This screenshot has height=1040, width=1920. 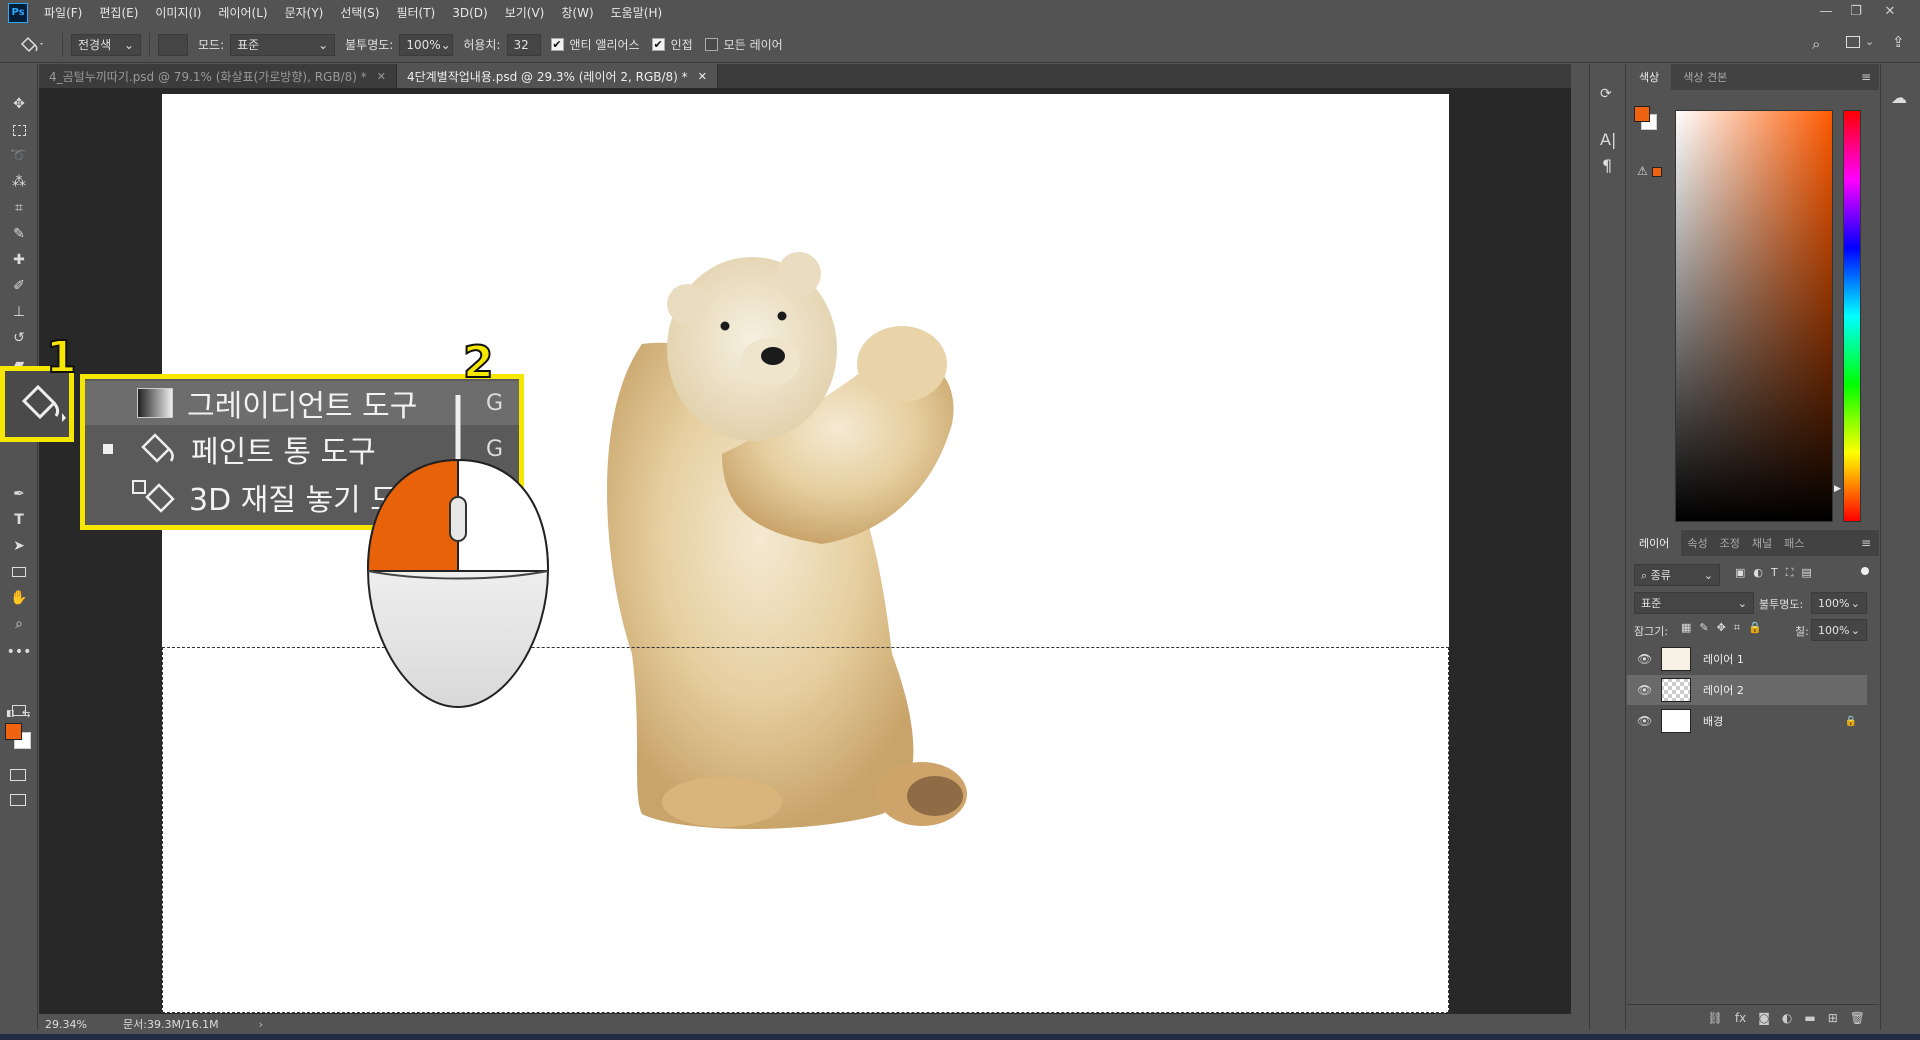 I want to click on fill-field: 100% ⌄, so click(x=1839, y=630).